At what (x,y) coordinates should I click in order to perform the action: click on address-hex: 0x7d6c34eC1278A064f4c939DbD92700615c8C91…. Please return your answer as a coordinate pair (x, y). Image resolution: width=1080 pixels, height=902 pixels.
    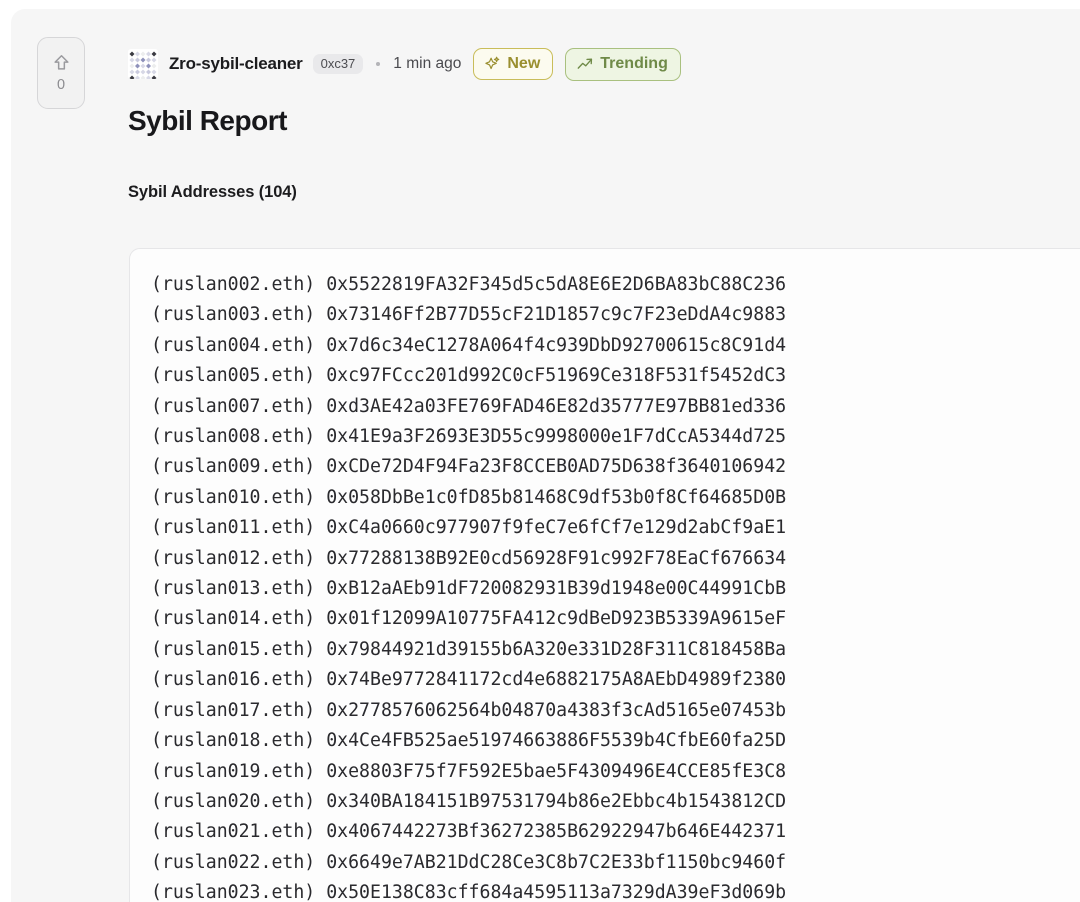
    Looking at the image, I should click on (556, 345).